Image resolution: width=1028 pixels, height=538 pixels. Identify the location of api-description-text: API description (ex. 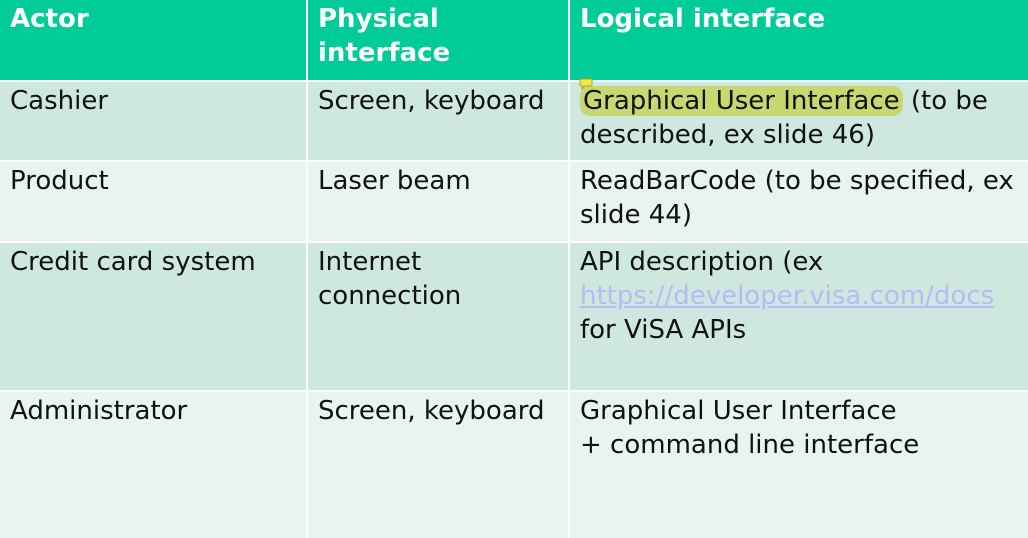
(702, 262).